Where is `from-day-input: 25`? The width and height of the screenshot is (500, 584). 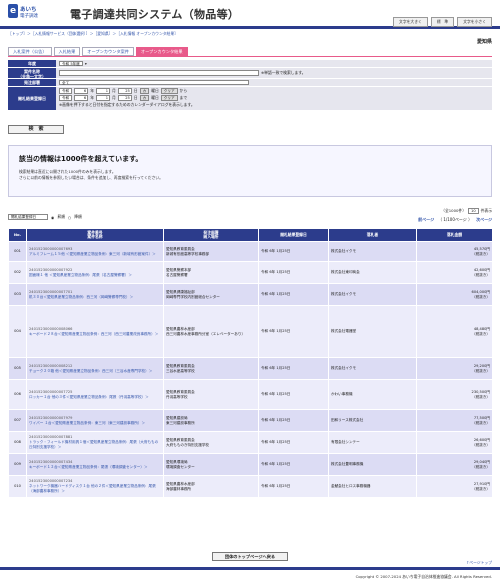
from-day-input: 25 is located at coordinates (124, 91).